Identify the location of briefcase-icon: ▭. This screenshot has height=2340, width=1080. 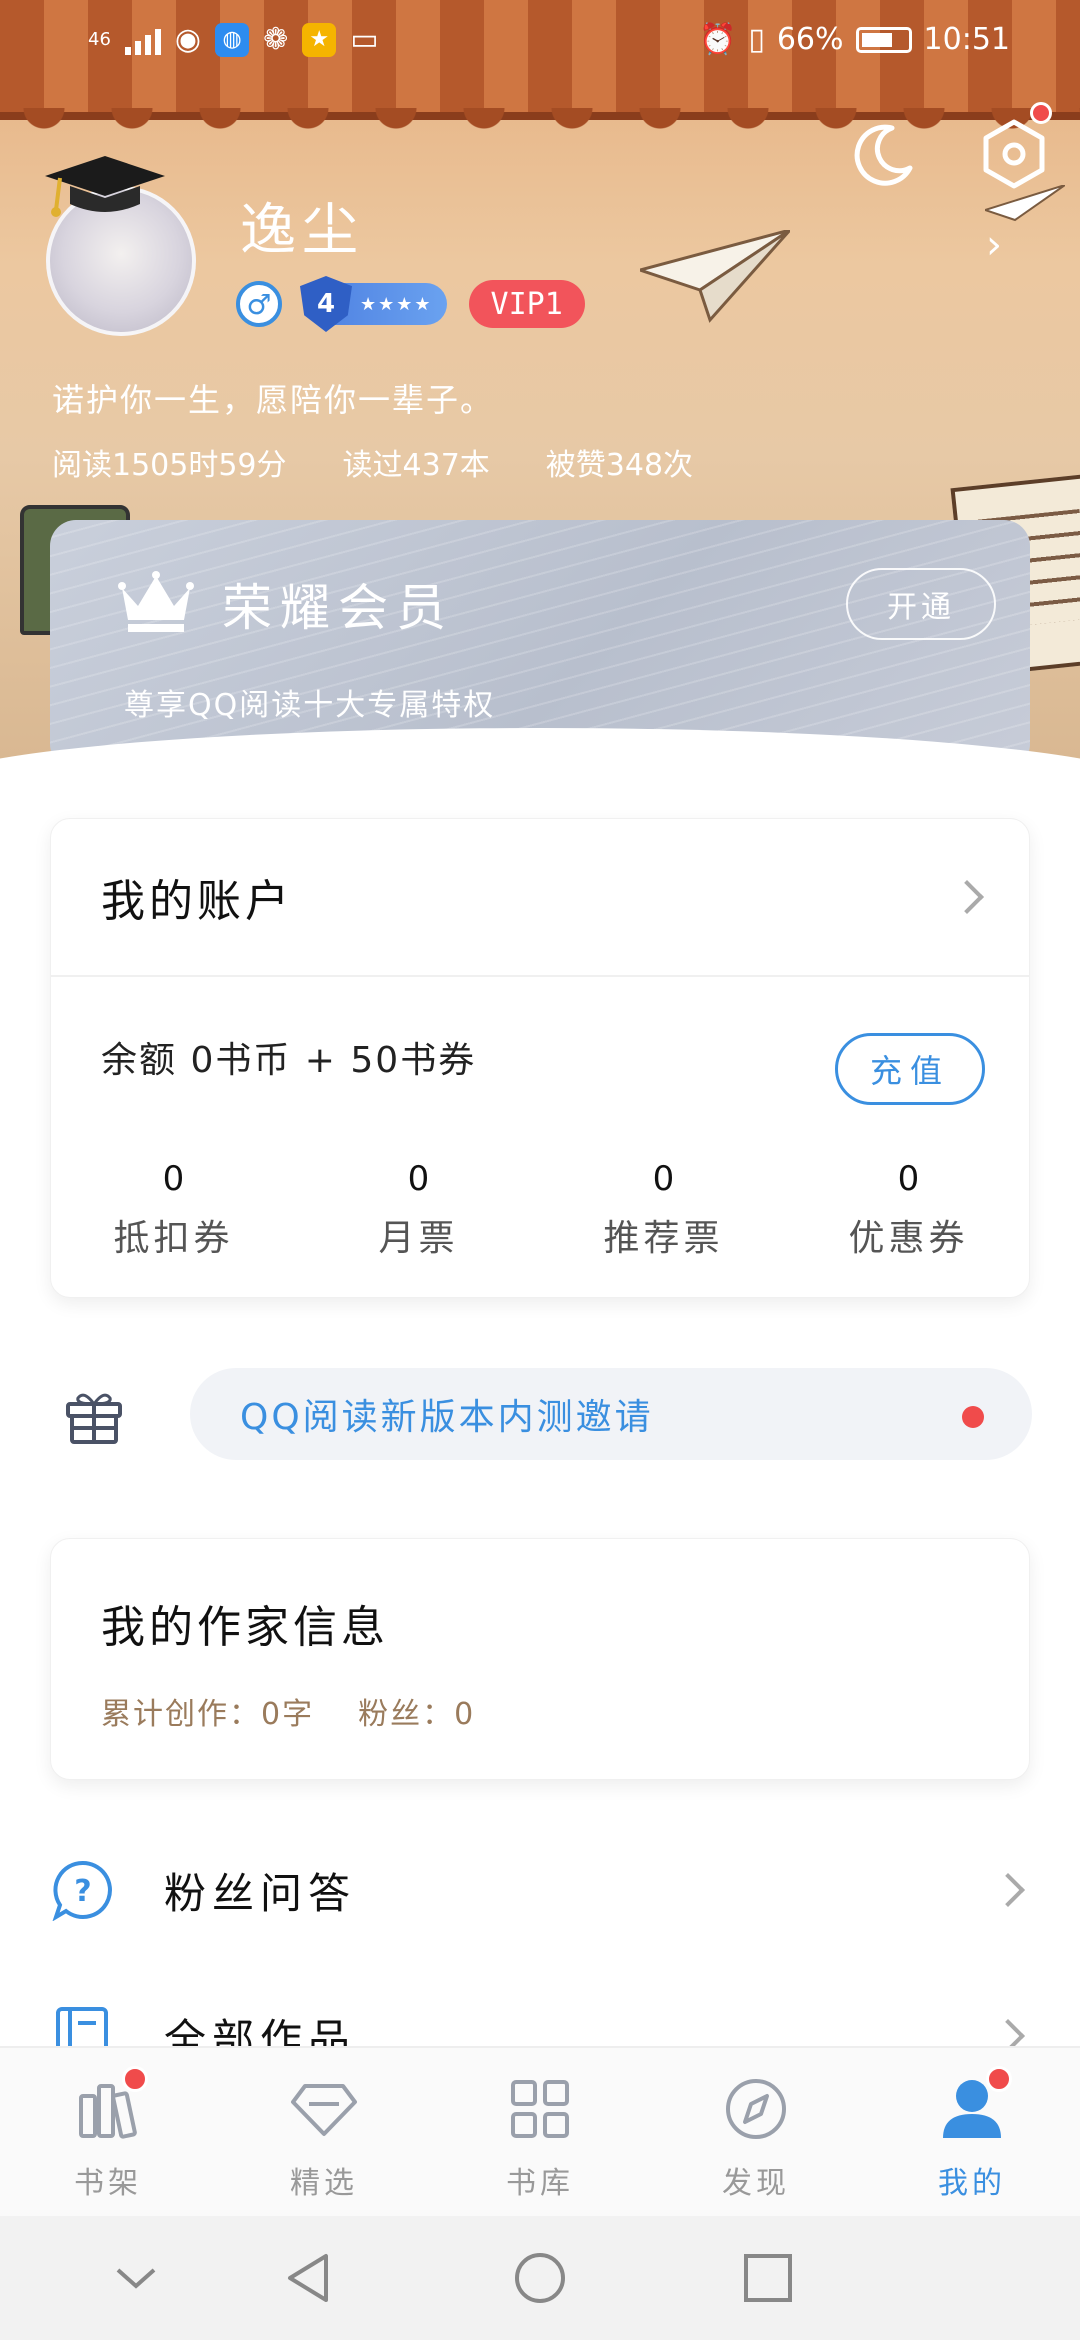
(364, 39).